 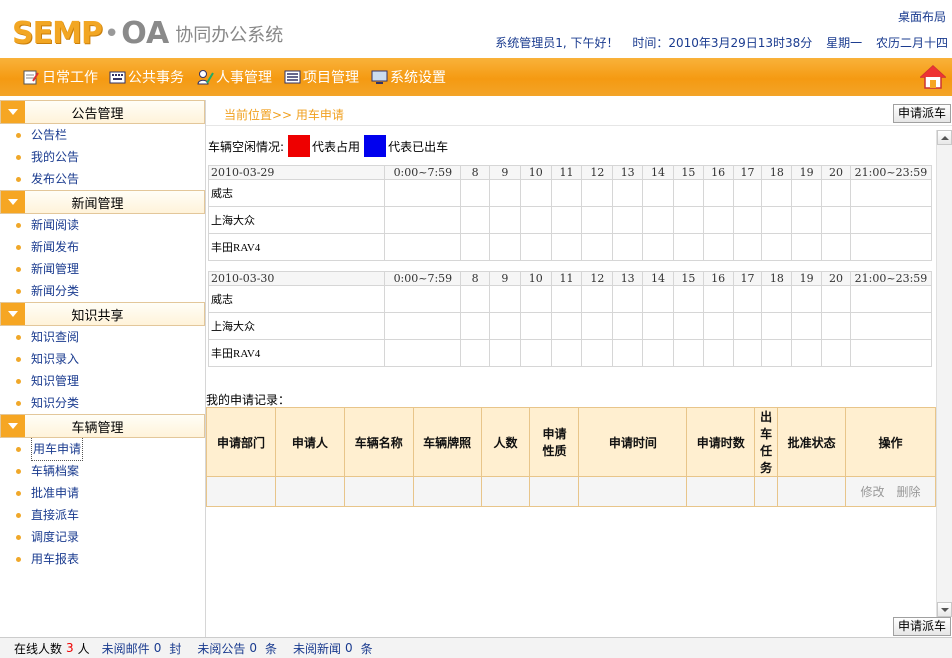 I want to click on nav-daily-work: 日常工作, so click(x=60, y=77).